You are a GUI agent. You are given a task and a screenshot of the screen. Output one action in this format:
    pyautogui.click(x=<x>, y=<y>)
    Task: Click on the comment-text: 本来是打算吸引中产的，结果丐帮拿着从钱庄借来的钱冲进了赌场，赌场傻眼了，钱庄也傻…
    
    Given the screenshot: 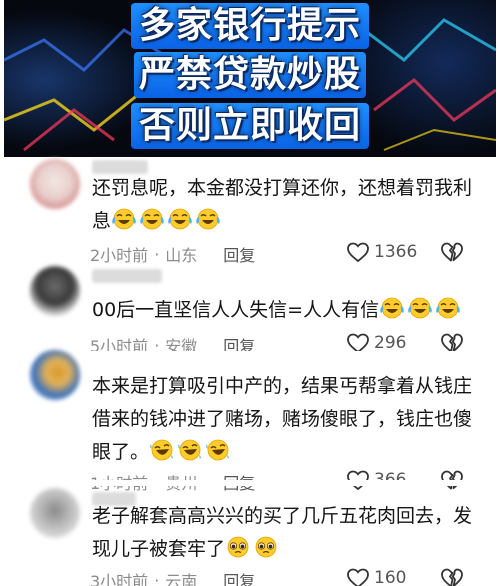 What is the action you would take?
    pyautogui.click(x=287, y=419)
    